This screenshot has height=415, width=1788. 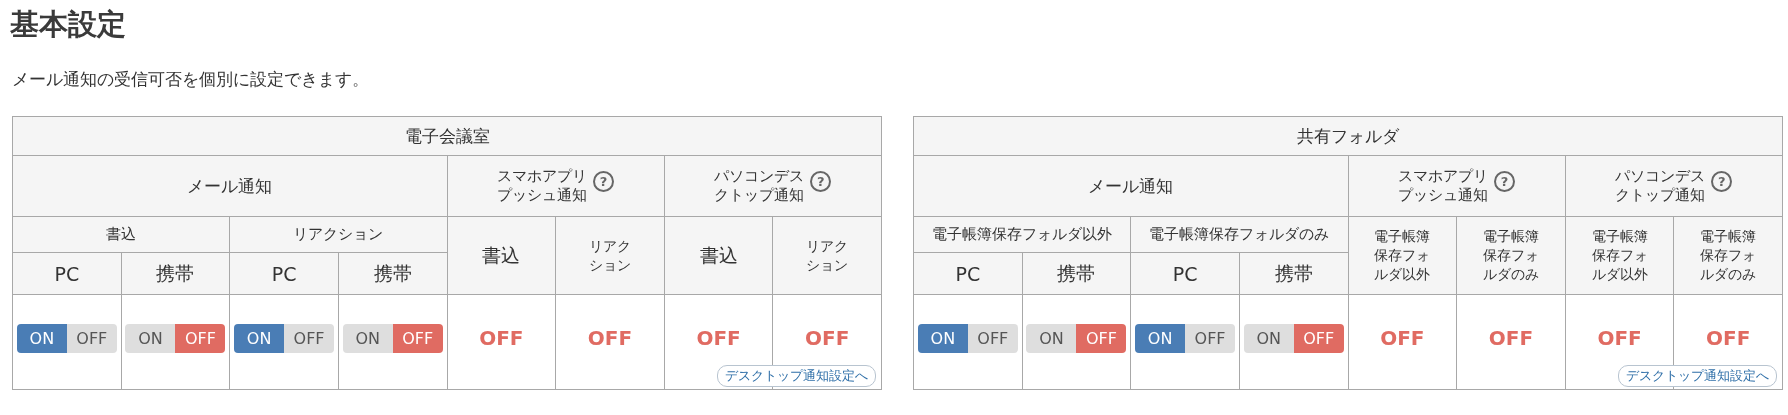 I want to click on panel-title: 共有フォルダ, so click(x=1348, y=136).